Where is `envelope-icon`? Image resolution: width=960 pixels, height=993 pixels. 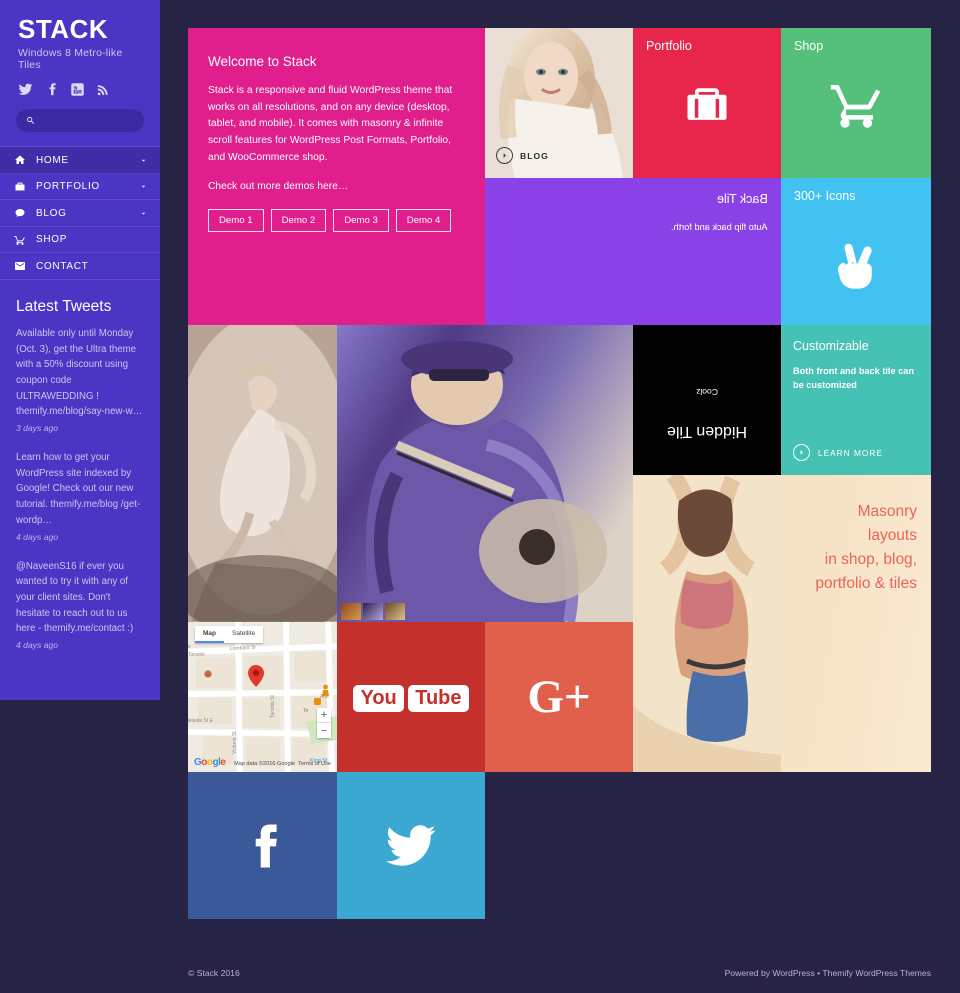
envelope-icon is located at coordinates (20, 266).